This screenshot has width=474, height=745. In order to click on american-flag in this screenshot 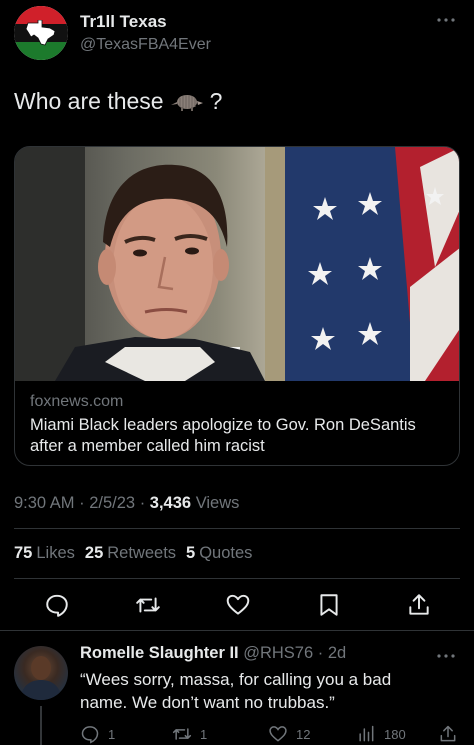, I will do `click(372, 264)`.